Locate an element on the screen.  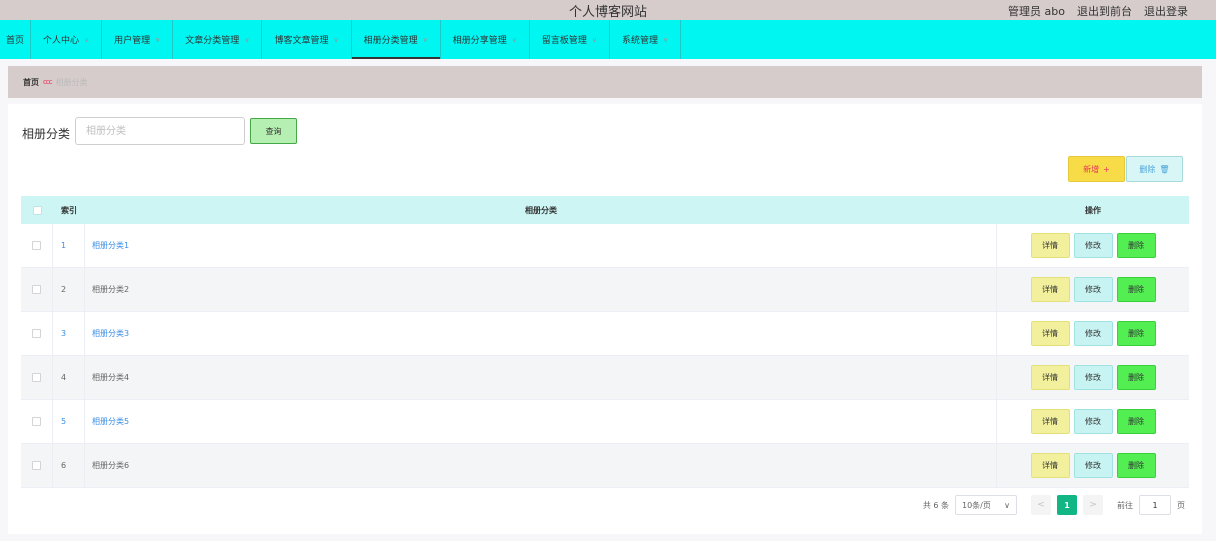
header-index: 索引 is located at coordinates (69, 210).